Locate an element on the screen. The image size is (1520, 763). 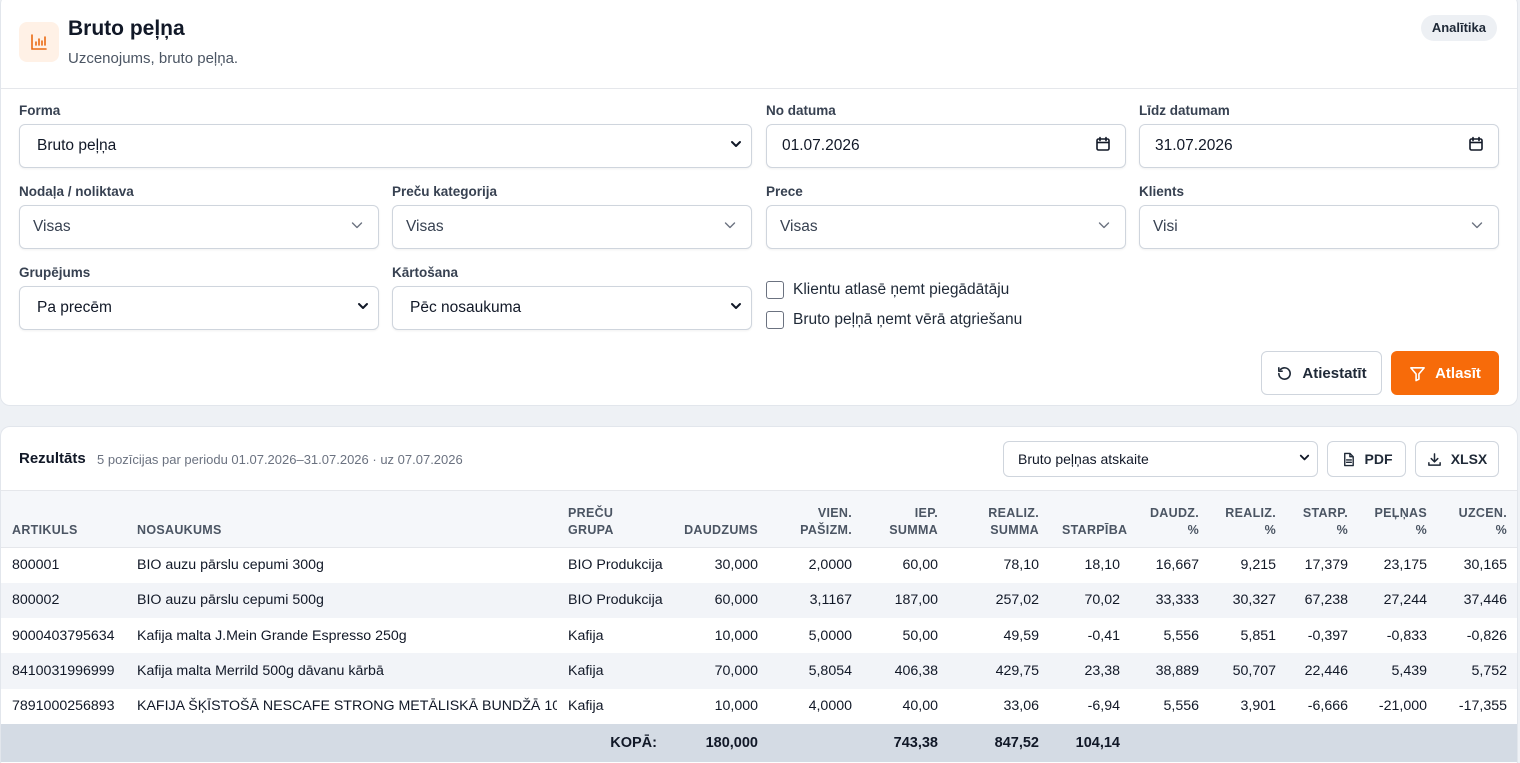
col-header-vien-pasizm: Vien. pašizm. is located at coordinates (817, 519).